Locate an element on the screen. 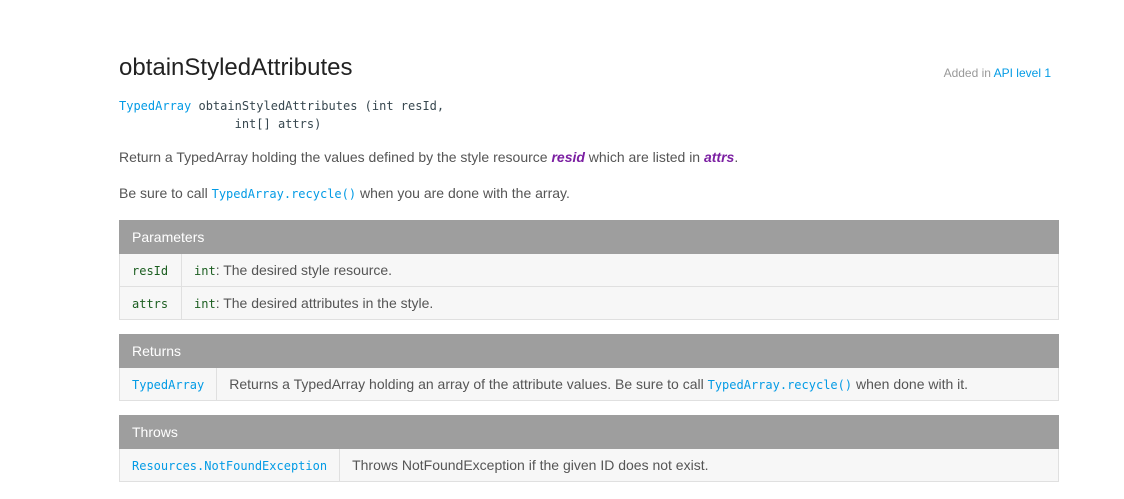 The image size is (1124, 499). exception-link: Resources.NotFoundException is located at coordinates (229, 465).